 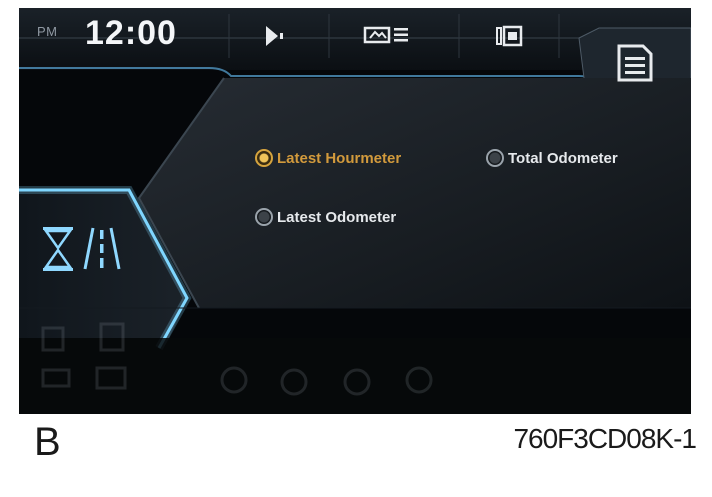 I want to click on figure-code: 760F3CD08K-1, so click(x=605, y=438).